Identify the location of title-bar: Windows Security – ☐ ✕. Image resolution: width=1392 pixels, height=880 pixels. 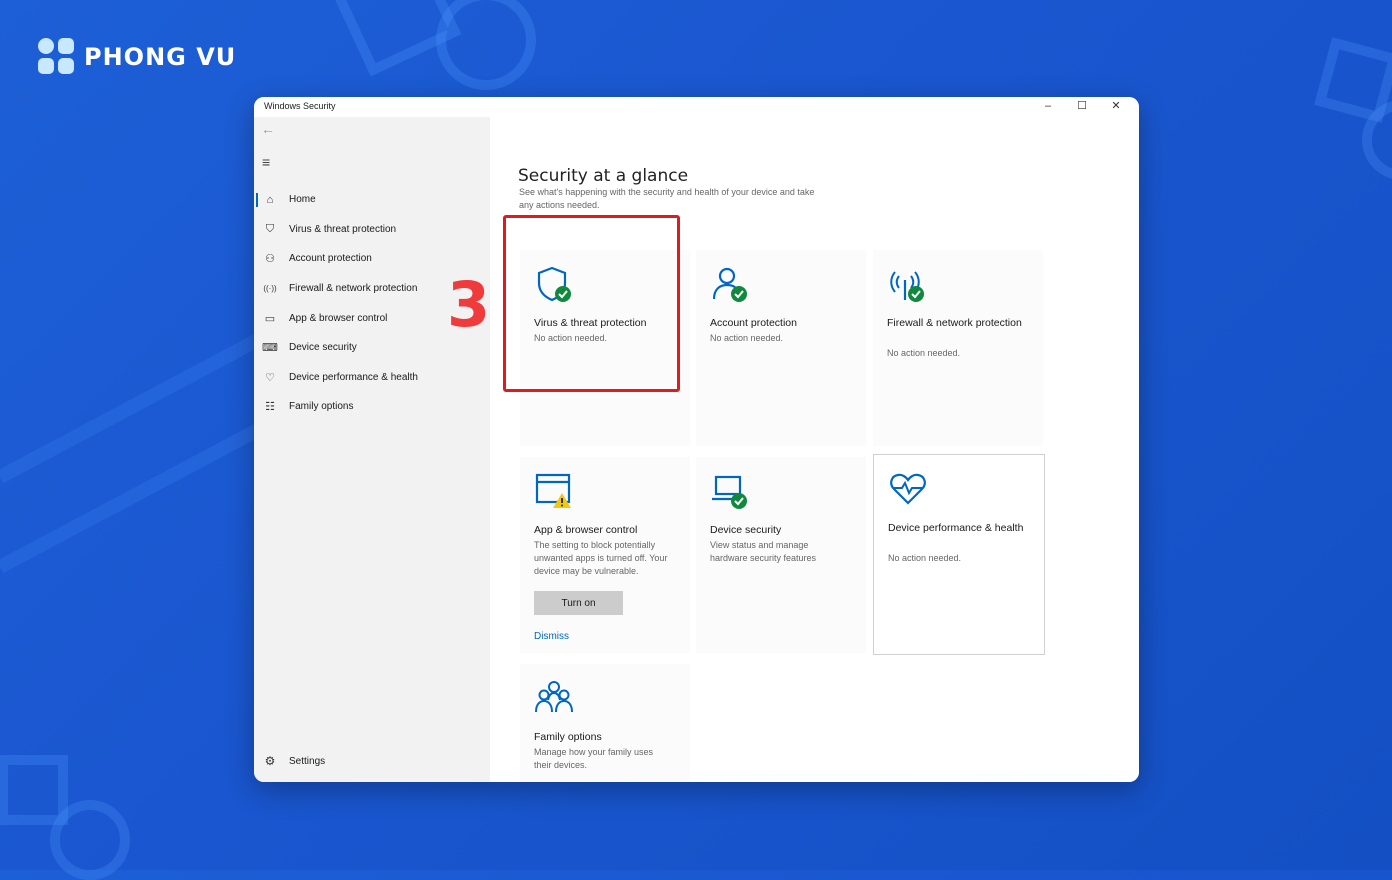
(696, 107).